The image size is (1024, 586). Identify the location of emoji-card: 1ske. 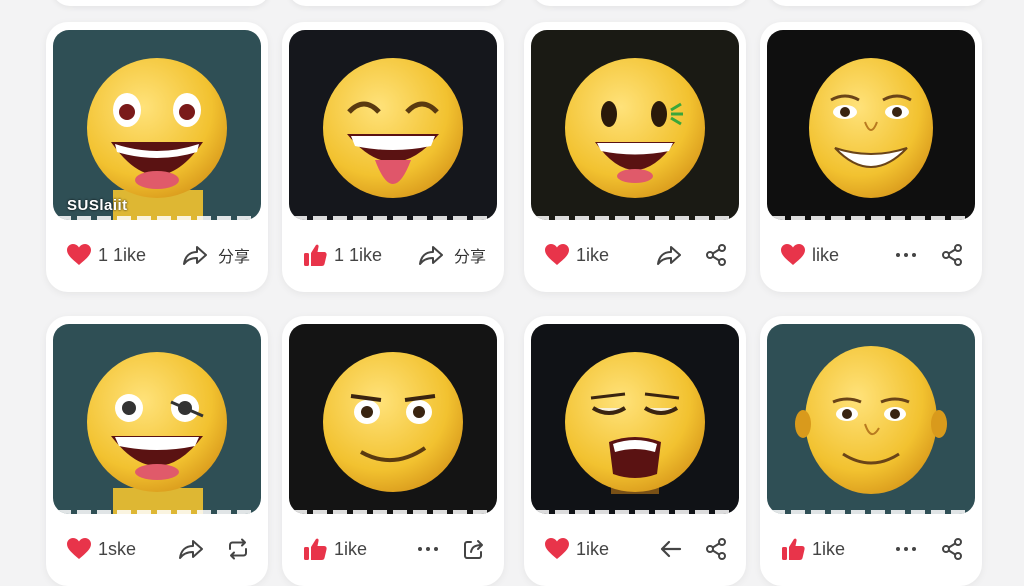
(157, 451).